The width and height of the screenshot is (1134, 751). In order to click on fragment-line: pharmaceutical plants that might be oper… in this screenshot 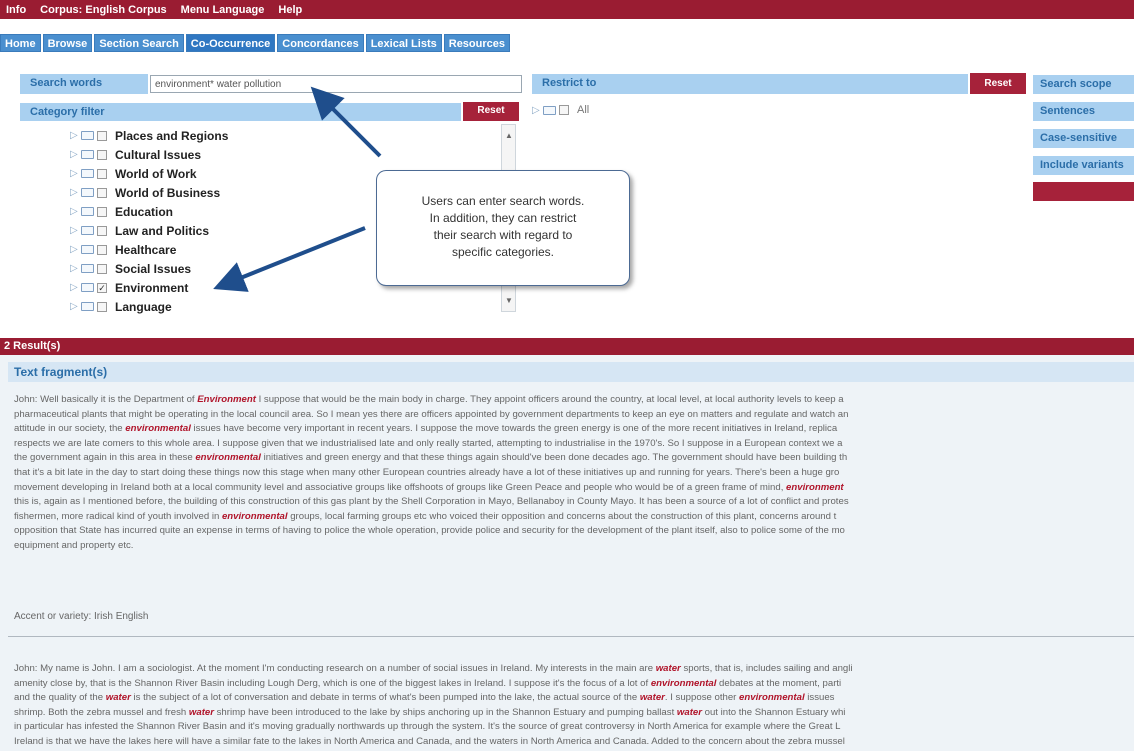, I will do `click(574, 415)`.